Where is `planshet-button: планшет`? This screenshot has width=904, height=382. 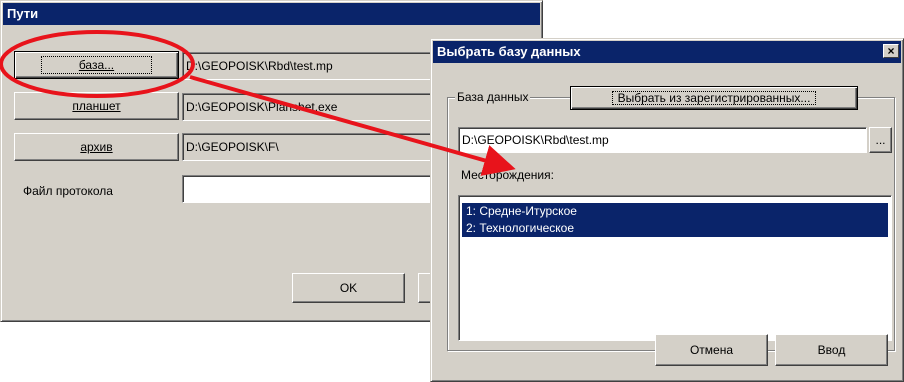 planshet-button: планшет is located at coordinates (96, 106).